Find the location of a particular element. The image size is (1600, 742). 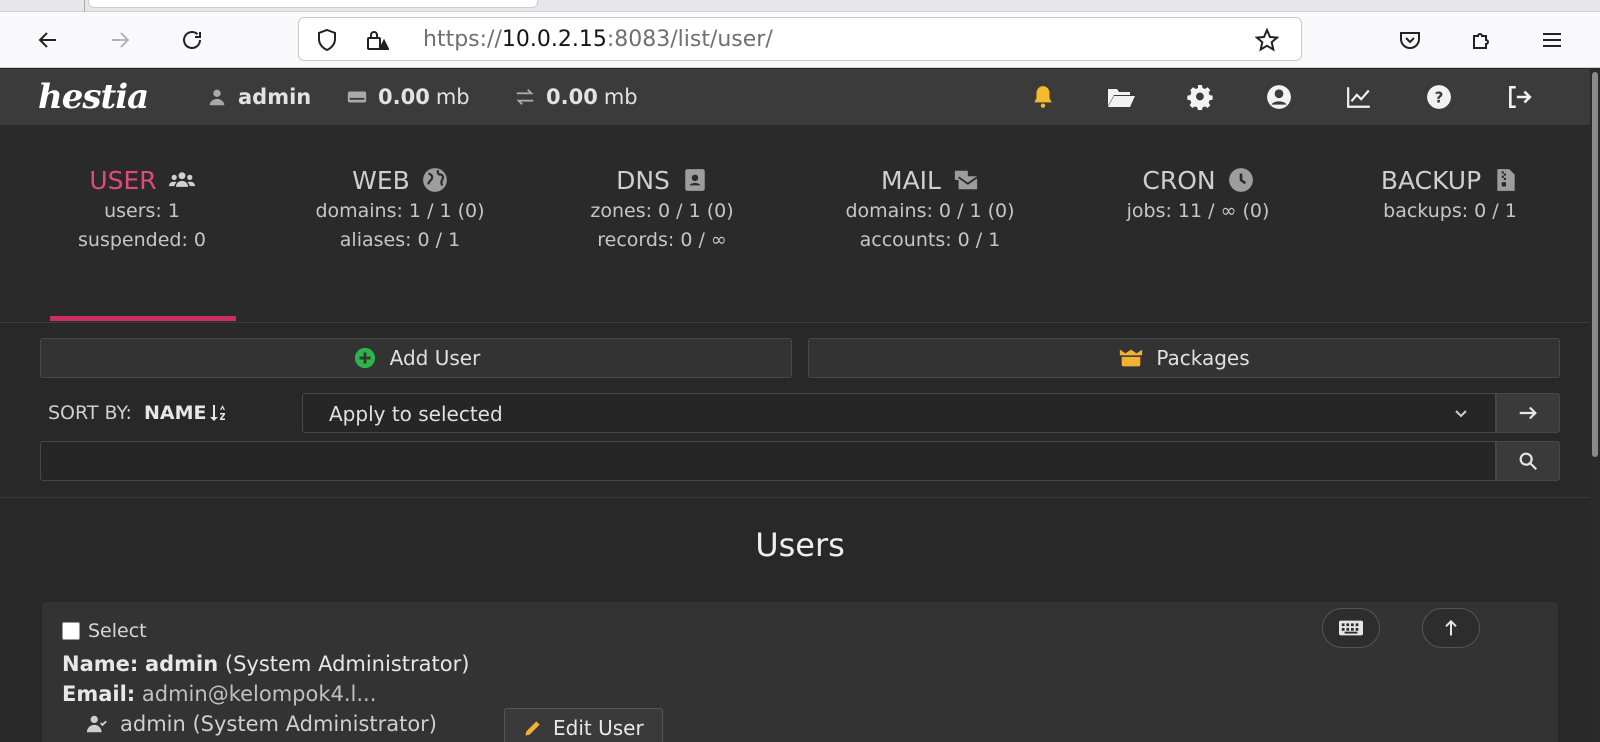

mail-domains-count: domains: 0 / 1 (0) is located at coordinates (930, 211).